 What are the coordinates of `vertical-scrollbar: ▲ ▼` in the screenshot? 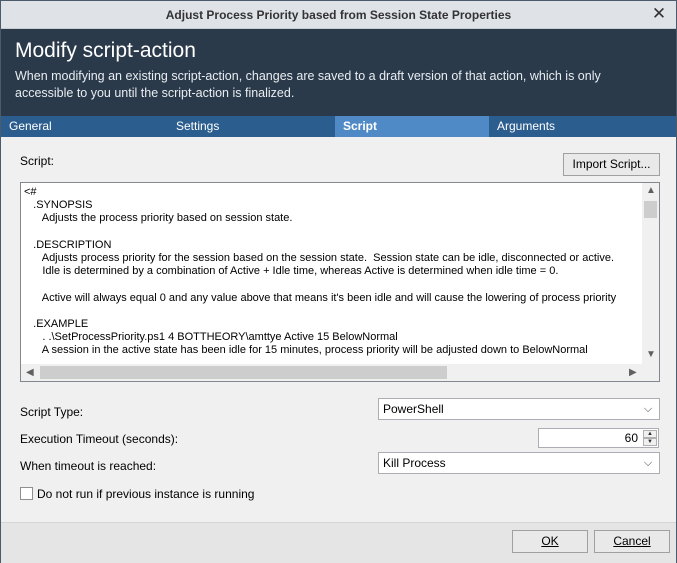 It's located at (650, 273).